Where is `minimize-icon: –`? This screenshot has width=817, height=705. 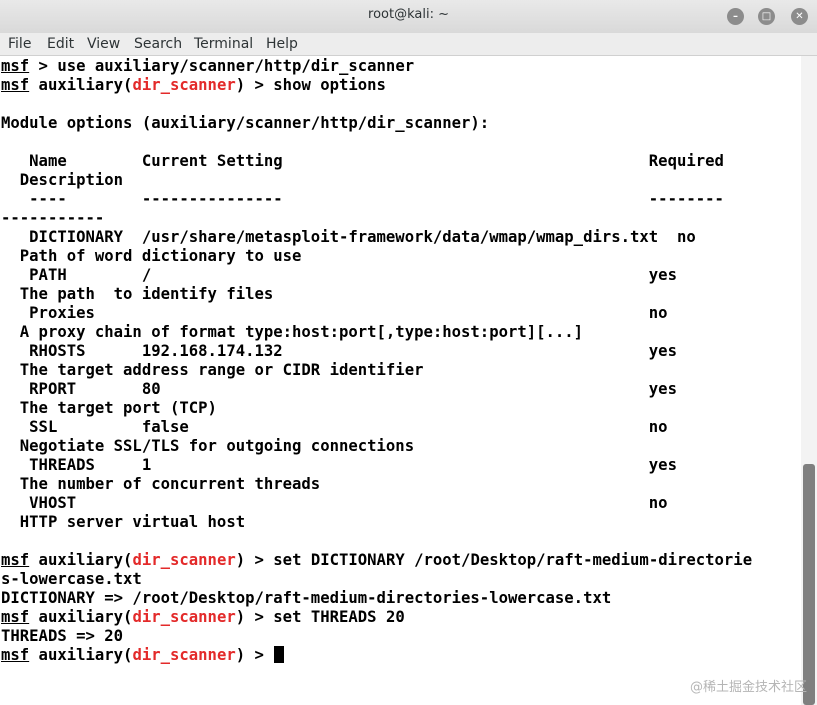 minimize-icon: – is located at coordinates (735, 16).